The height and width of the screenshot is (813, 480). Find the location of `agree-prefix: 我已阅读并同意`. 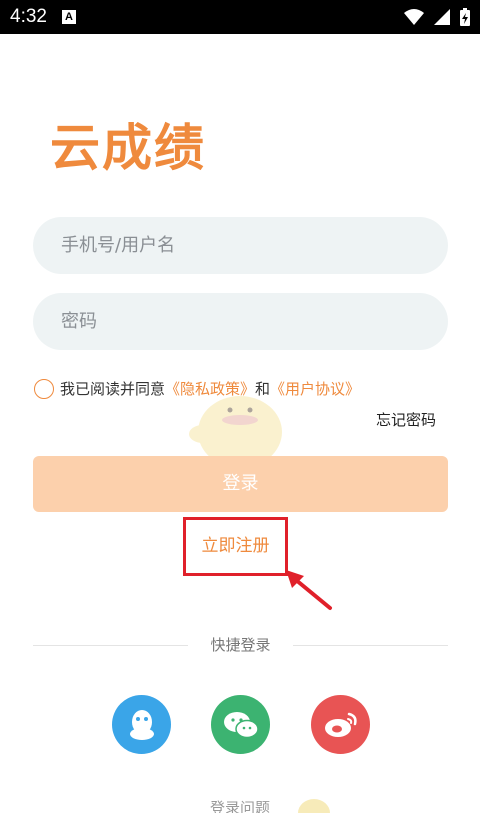

agree-prefix: 我已阅读并同意 is located at coordinates (113, 389).